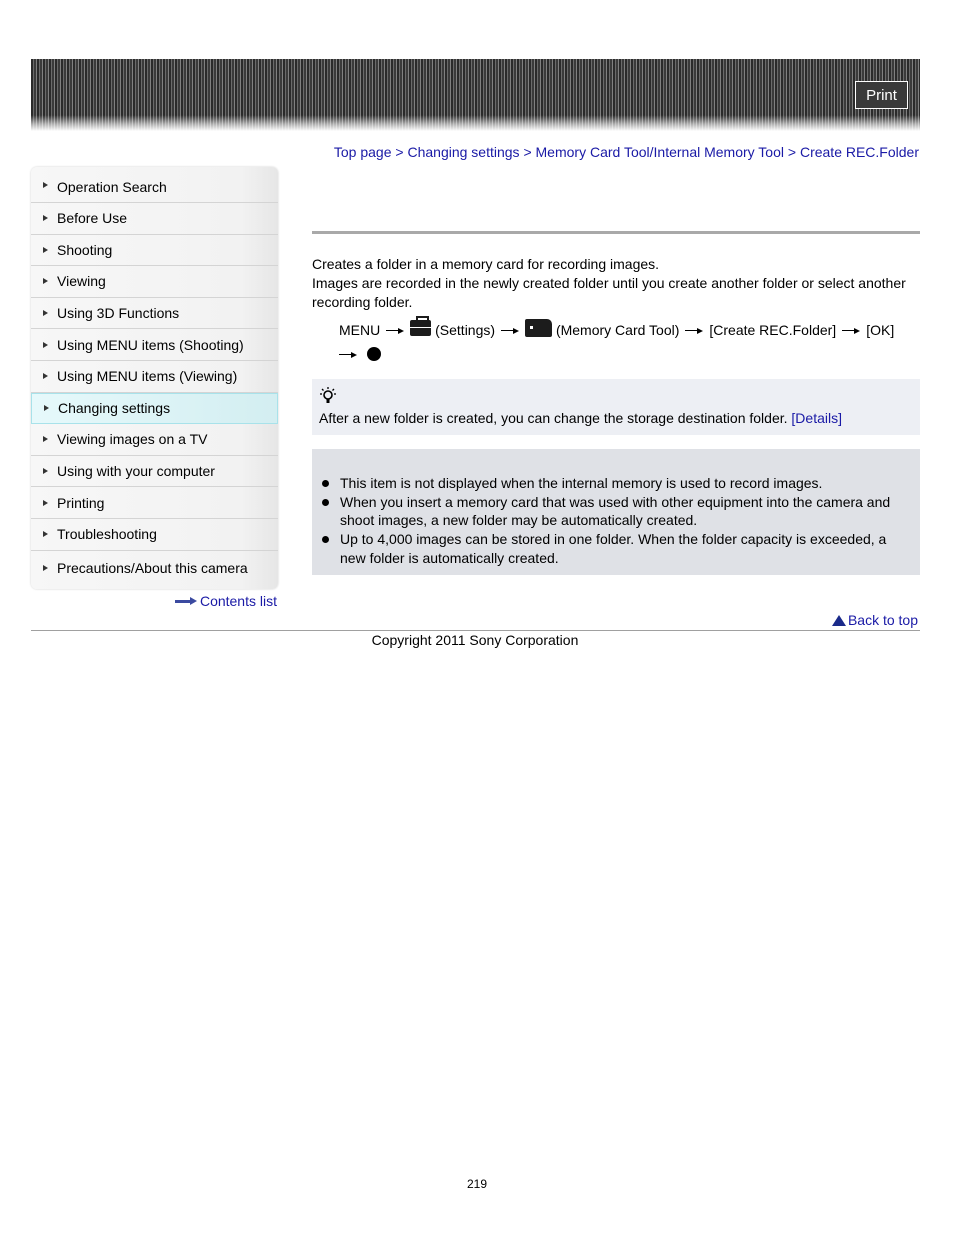 The width and height of the screenshot is (954, 1235). What do you see at coordinates (81, 502) in the screenshot?
I see `sidebar-item-label: Printing` at bounding box center [81, 502].